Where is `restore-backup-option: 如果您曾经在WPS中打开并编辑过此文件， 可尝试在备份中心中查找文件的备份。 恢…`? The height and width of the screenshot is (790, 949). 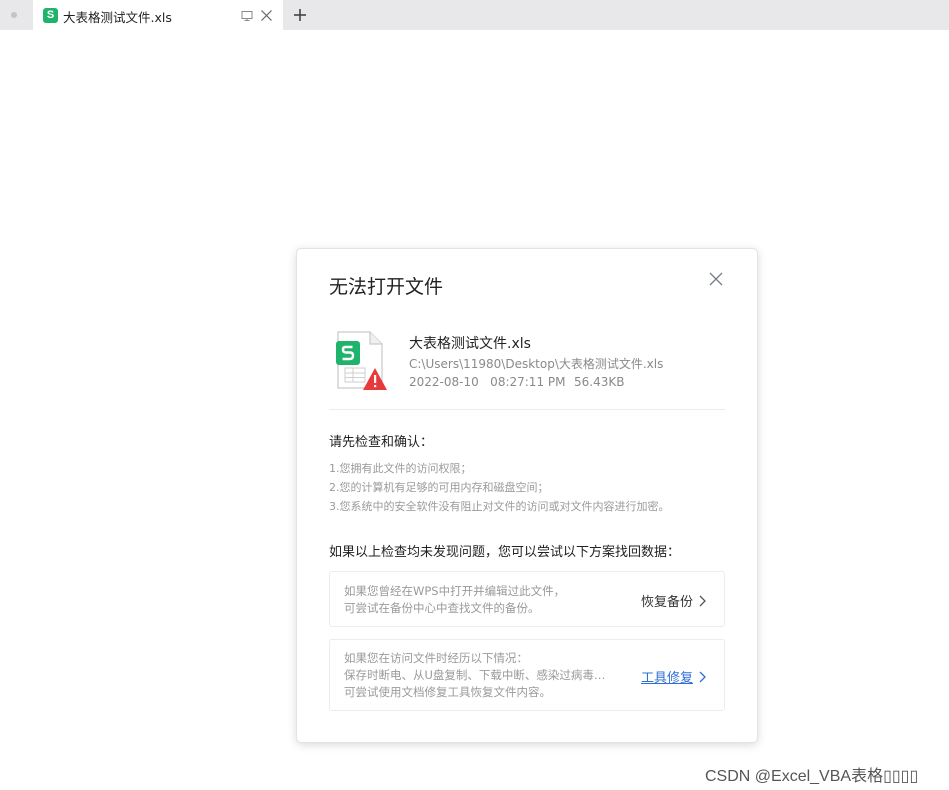 restore-backup-option: 如果您曾经在WPS中打开并编辑过此文件， 可尝试在备份中心中查找文件的备份。 恢… is located at coordinates (527, 599).